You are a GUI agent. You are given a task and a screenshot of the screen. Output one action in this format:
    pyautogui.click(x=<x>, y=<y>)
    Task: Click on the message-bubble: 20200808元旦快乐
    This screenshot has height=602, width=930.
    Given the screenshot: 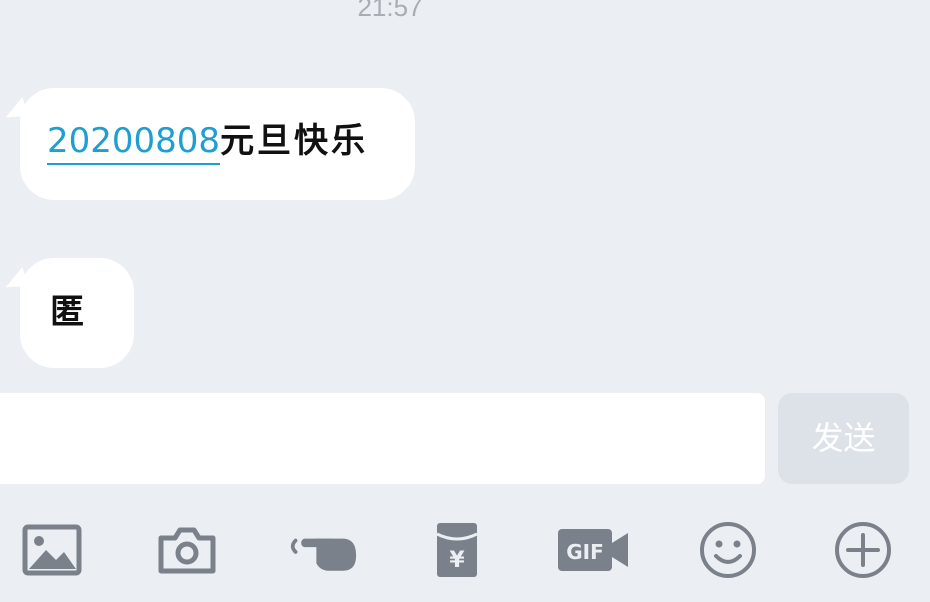 What is the action you would take?
    pyautogui.click(x=208, y=144)
    